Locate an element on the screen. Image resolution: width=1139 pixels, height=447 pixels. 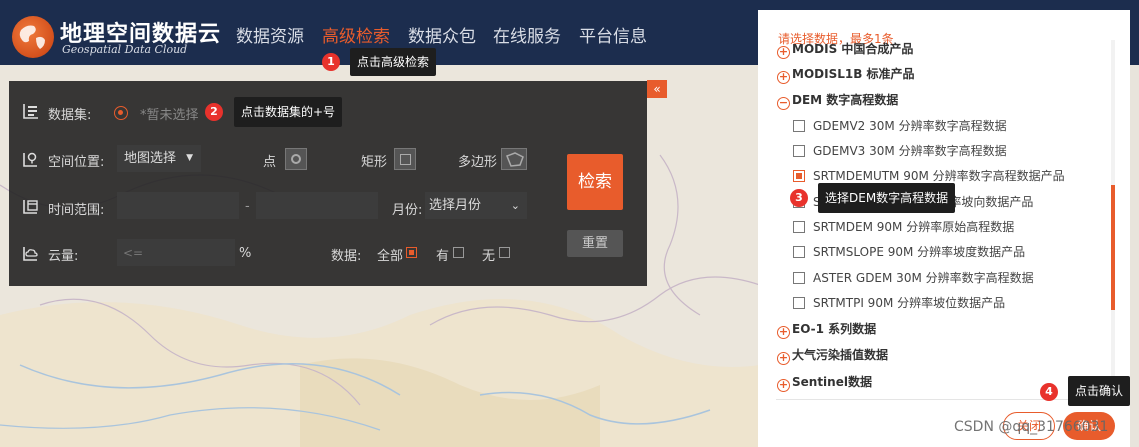
globe-logo-icon is located at coordinates (33, 37).